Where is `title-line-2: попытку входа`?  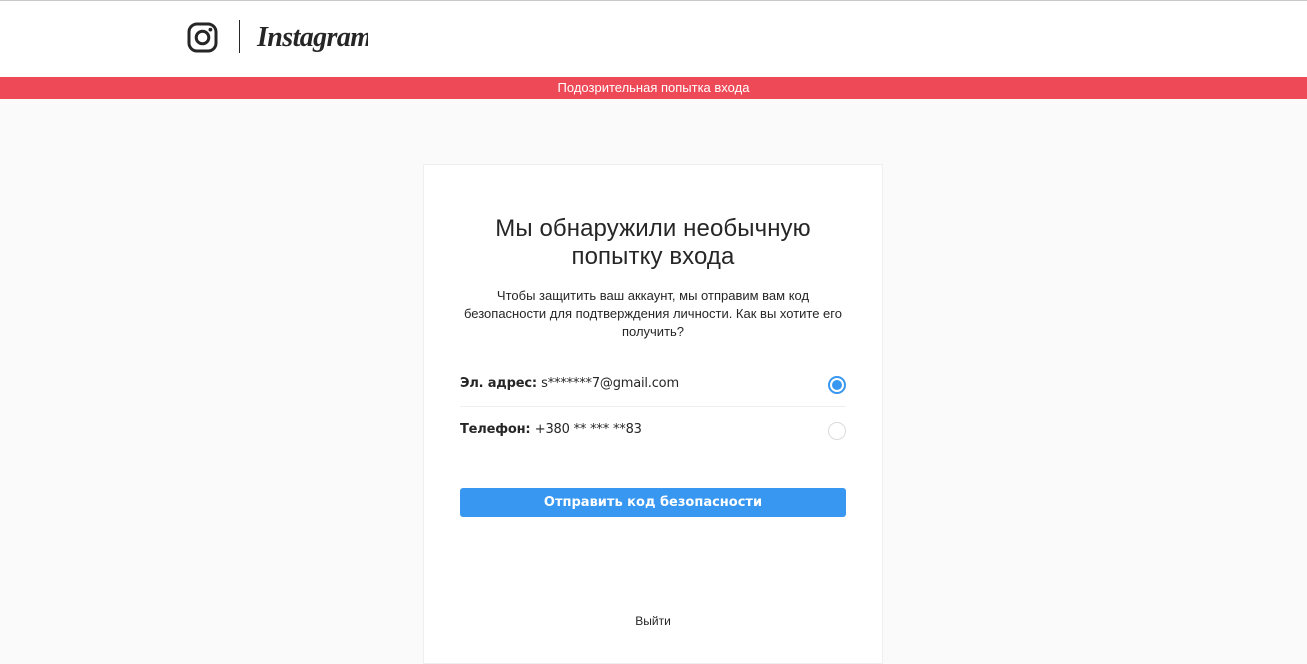
title-line-2: попытку входа is located at coordinates (653, 256).